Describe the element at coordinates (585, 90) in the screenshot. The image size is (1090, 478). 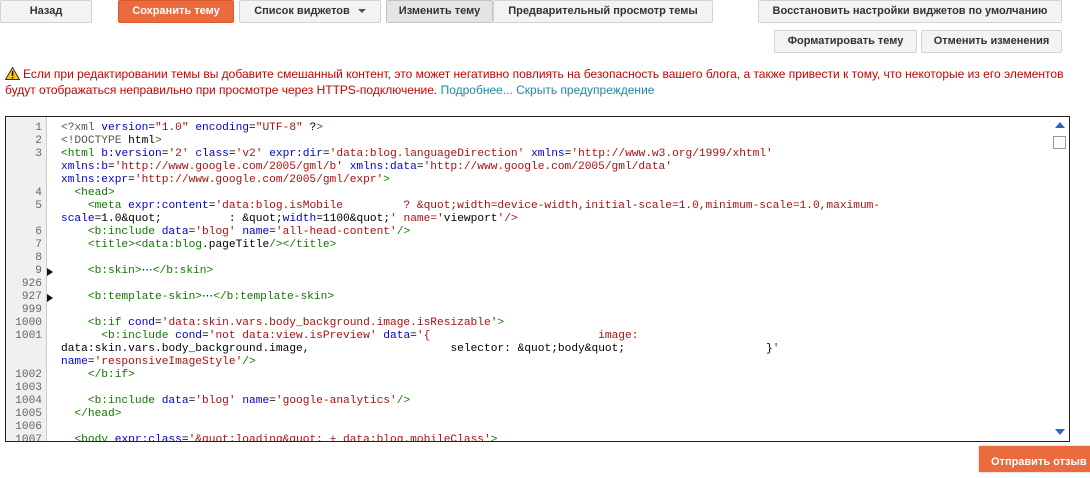
I see `hide-warning-link: Скрыть предупреждение` at that location.